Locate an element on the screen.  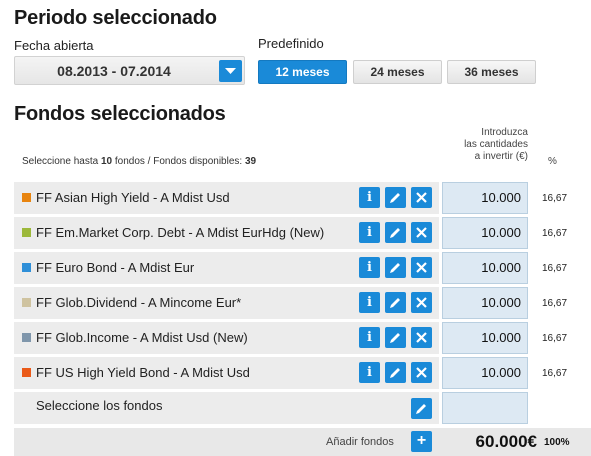
select-funds-row: Seleccione los fondos is located at coordinates (226, 408).